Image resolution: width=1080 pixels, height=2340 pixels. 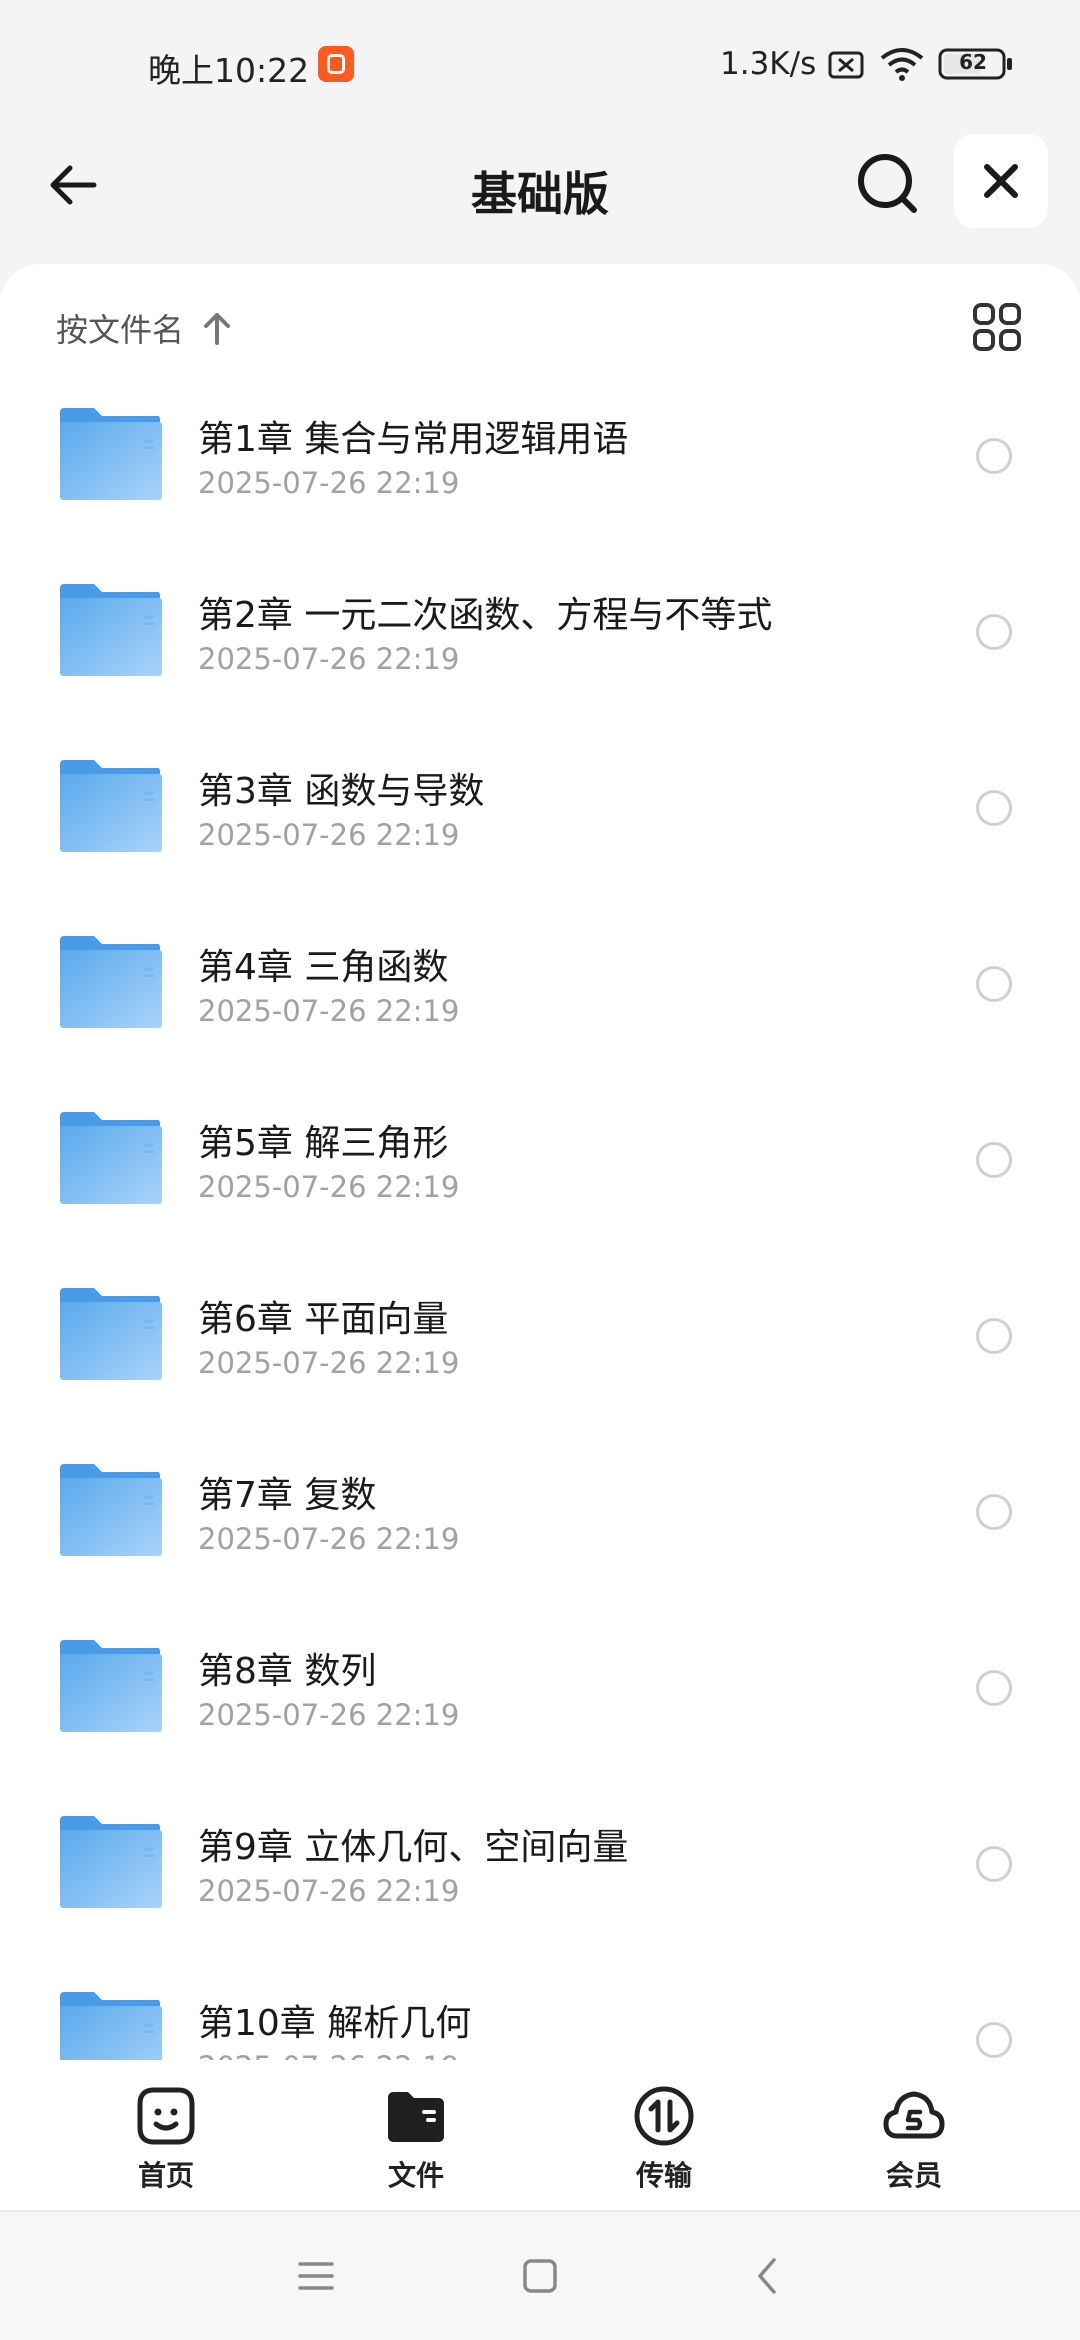 I want to click on file-name: 第10章 解析几何, so click(x=335, y=2023).